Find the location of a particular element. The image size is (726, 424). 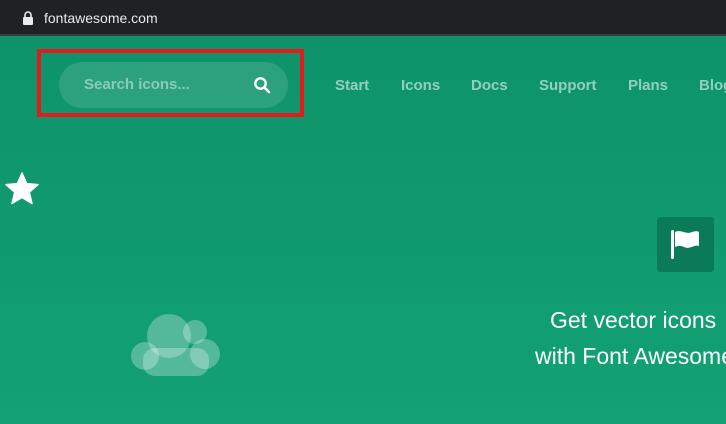

hero-title-line-2: with Font Awesome is located at coordinates (630, 356).